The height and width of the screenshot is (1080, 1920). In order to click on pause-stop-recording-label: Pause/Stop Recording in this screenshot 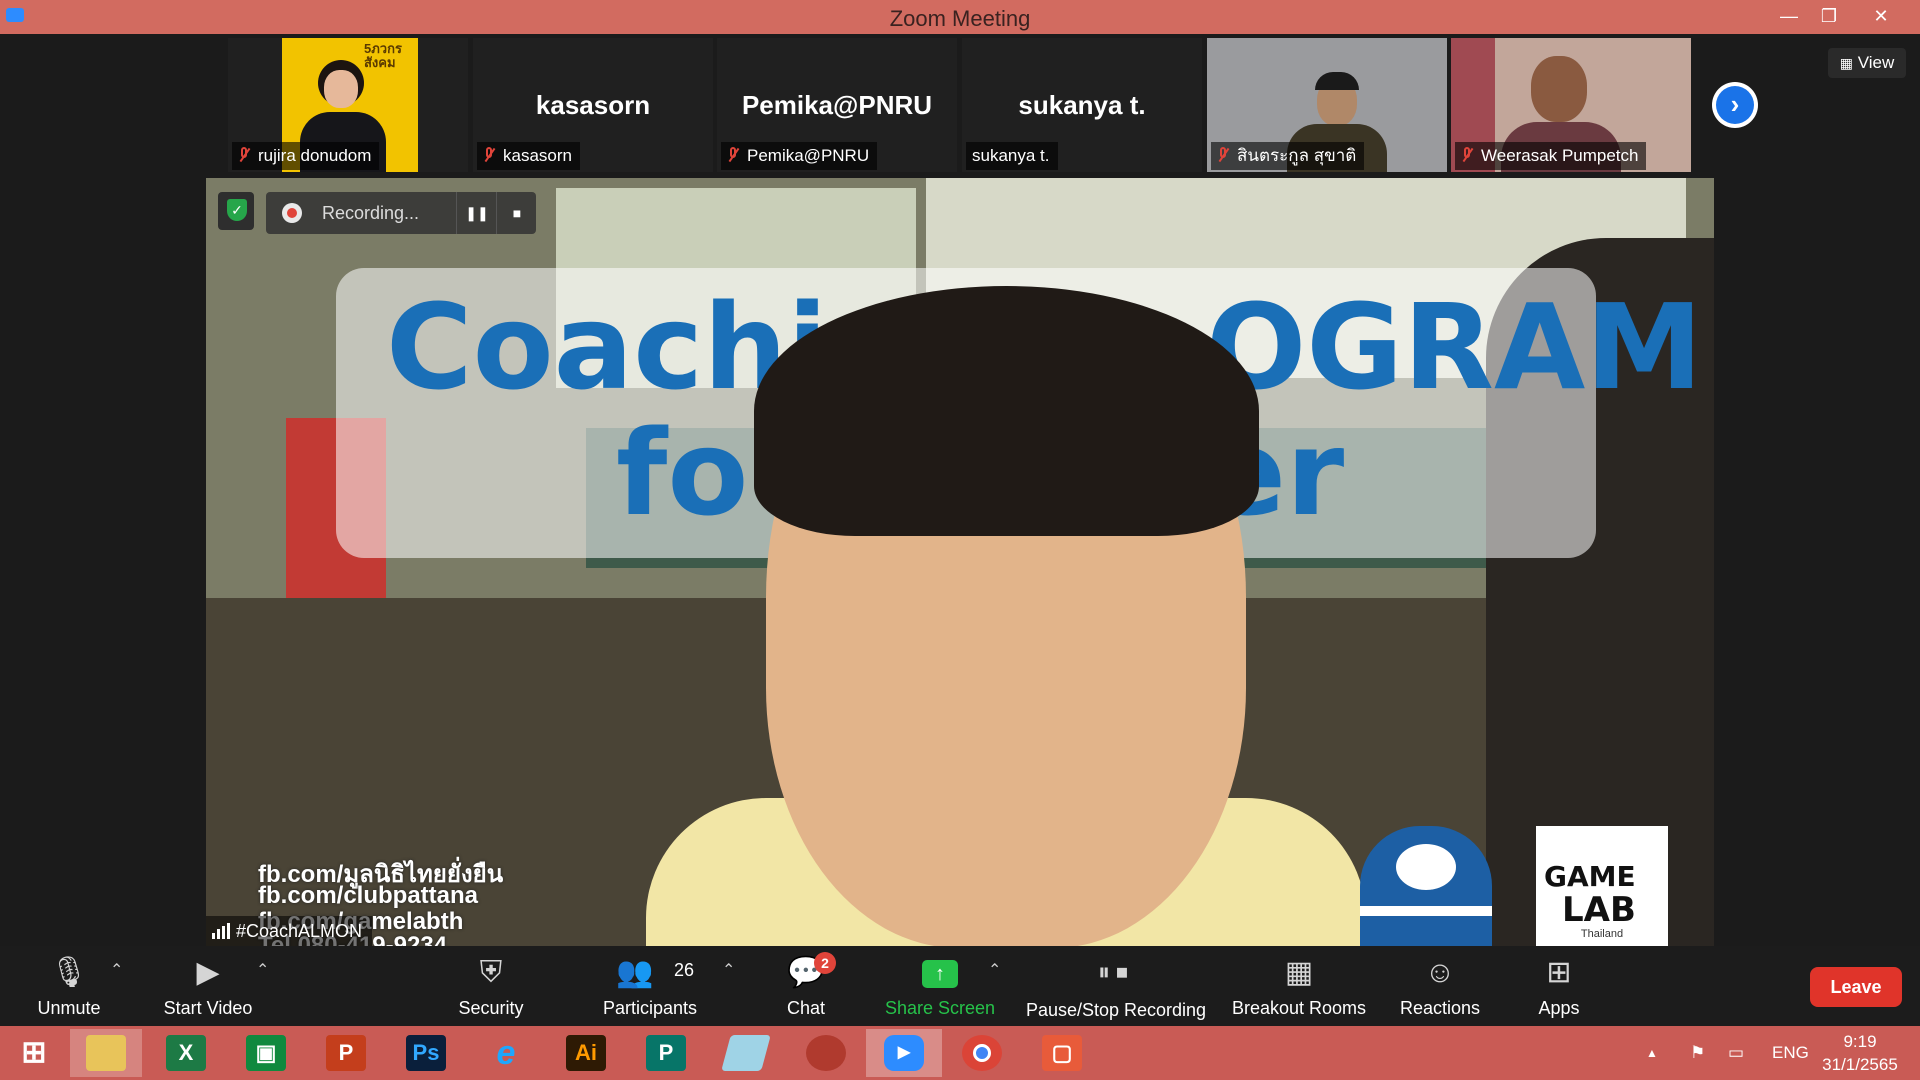, I will do `click(1116, 1010)`.